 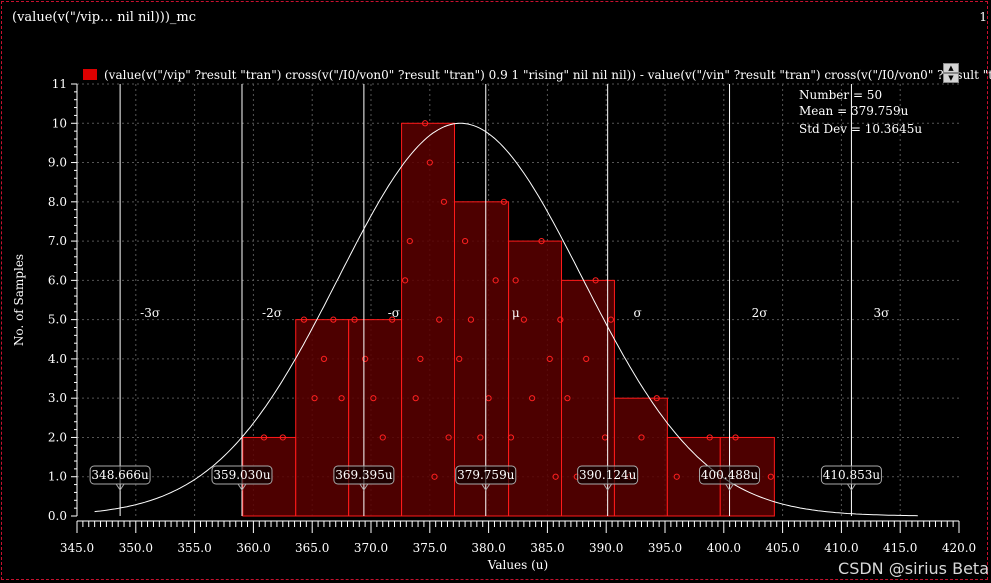 What do you see at coordinates (371, 548) in the screenshot?
I see `x-tick-label: 370.0` at bounding box center [371, 548].